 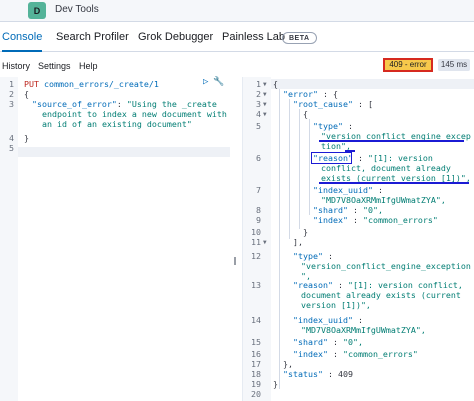 I want to click on response-line-12: "type" :, so click(x=313, y=256).